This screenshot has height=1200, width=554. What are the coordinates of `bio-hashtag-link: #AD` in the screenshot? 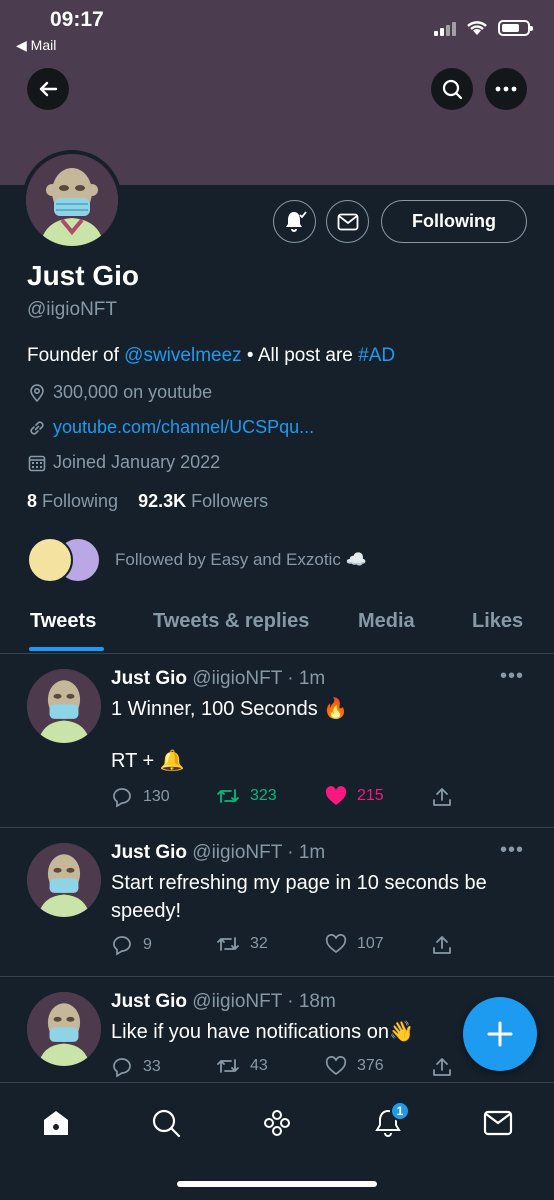 It's located at (376, 355).